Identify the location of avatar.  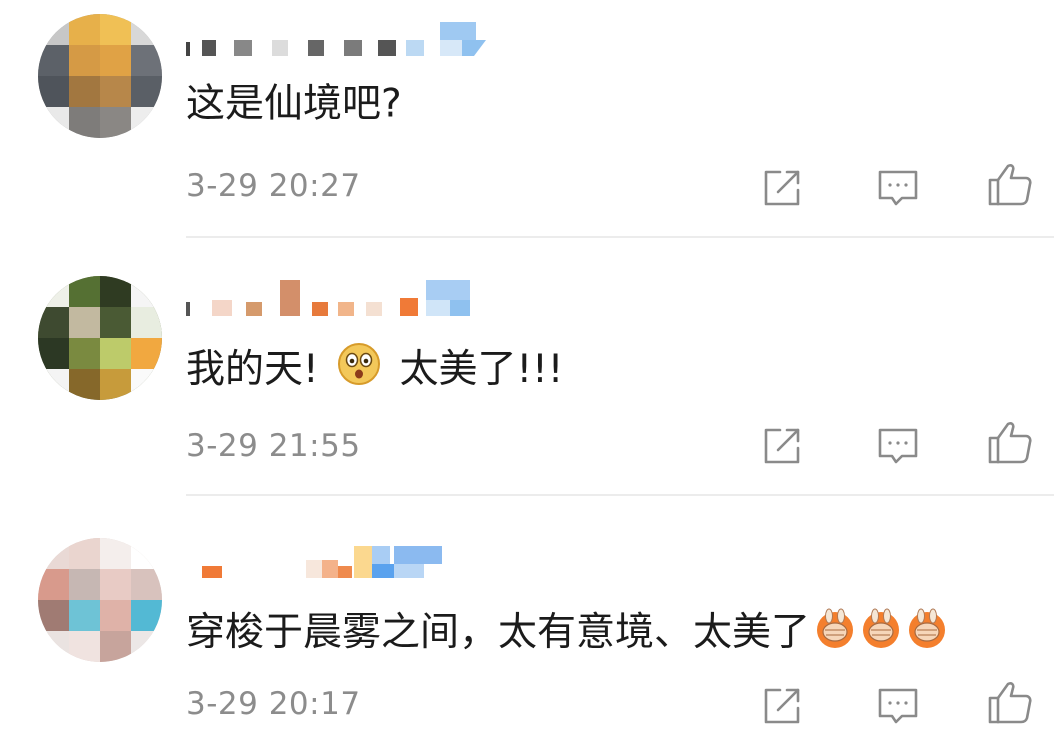
(100, 600).